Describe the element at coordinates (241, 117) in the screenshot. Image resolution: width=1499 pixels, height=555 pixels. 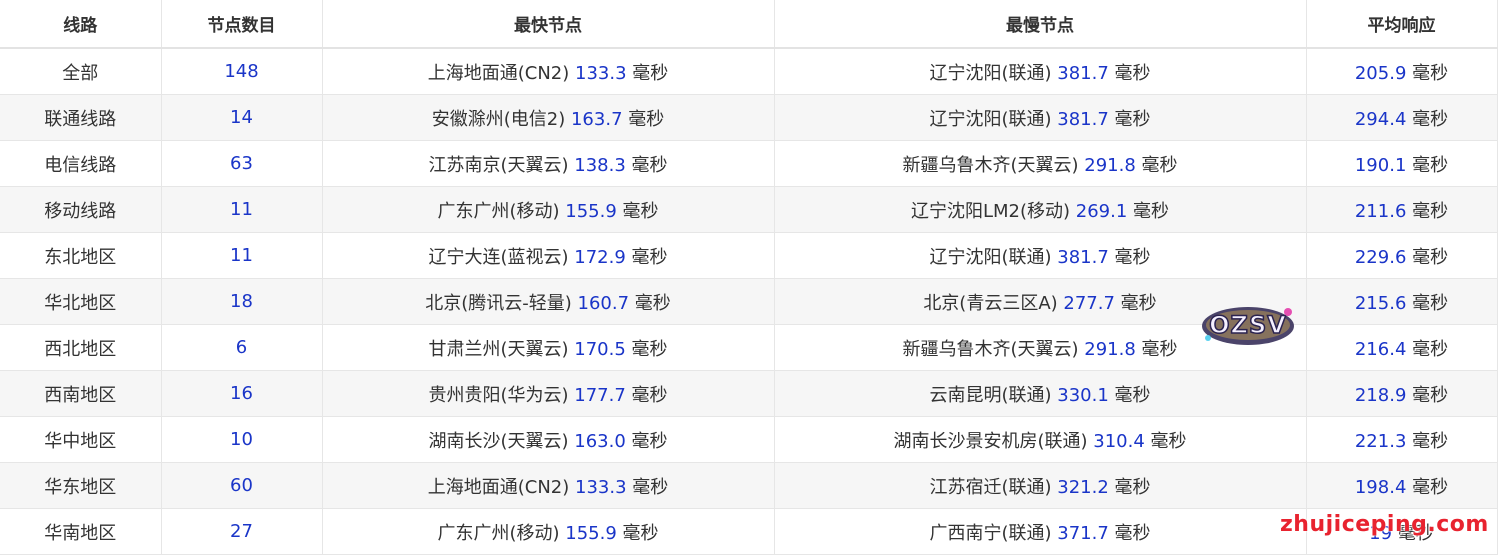
I see `node-count: 14` at that location.